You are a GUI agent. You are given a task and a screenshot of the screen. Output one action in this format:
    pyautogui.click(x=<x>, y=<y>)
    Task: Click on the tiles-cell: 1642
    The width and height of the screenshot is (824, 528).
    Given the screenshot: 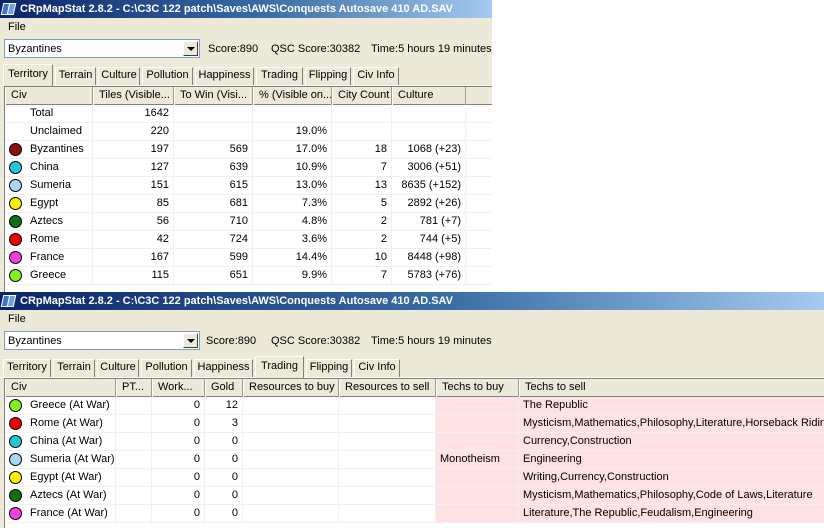 What is the action you would take?
    pyautogui.click(x=133, y=113)
    